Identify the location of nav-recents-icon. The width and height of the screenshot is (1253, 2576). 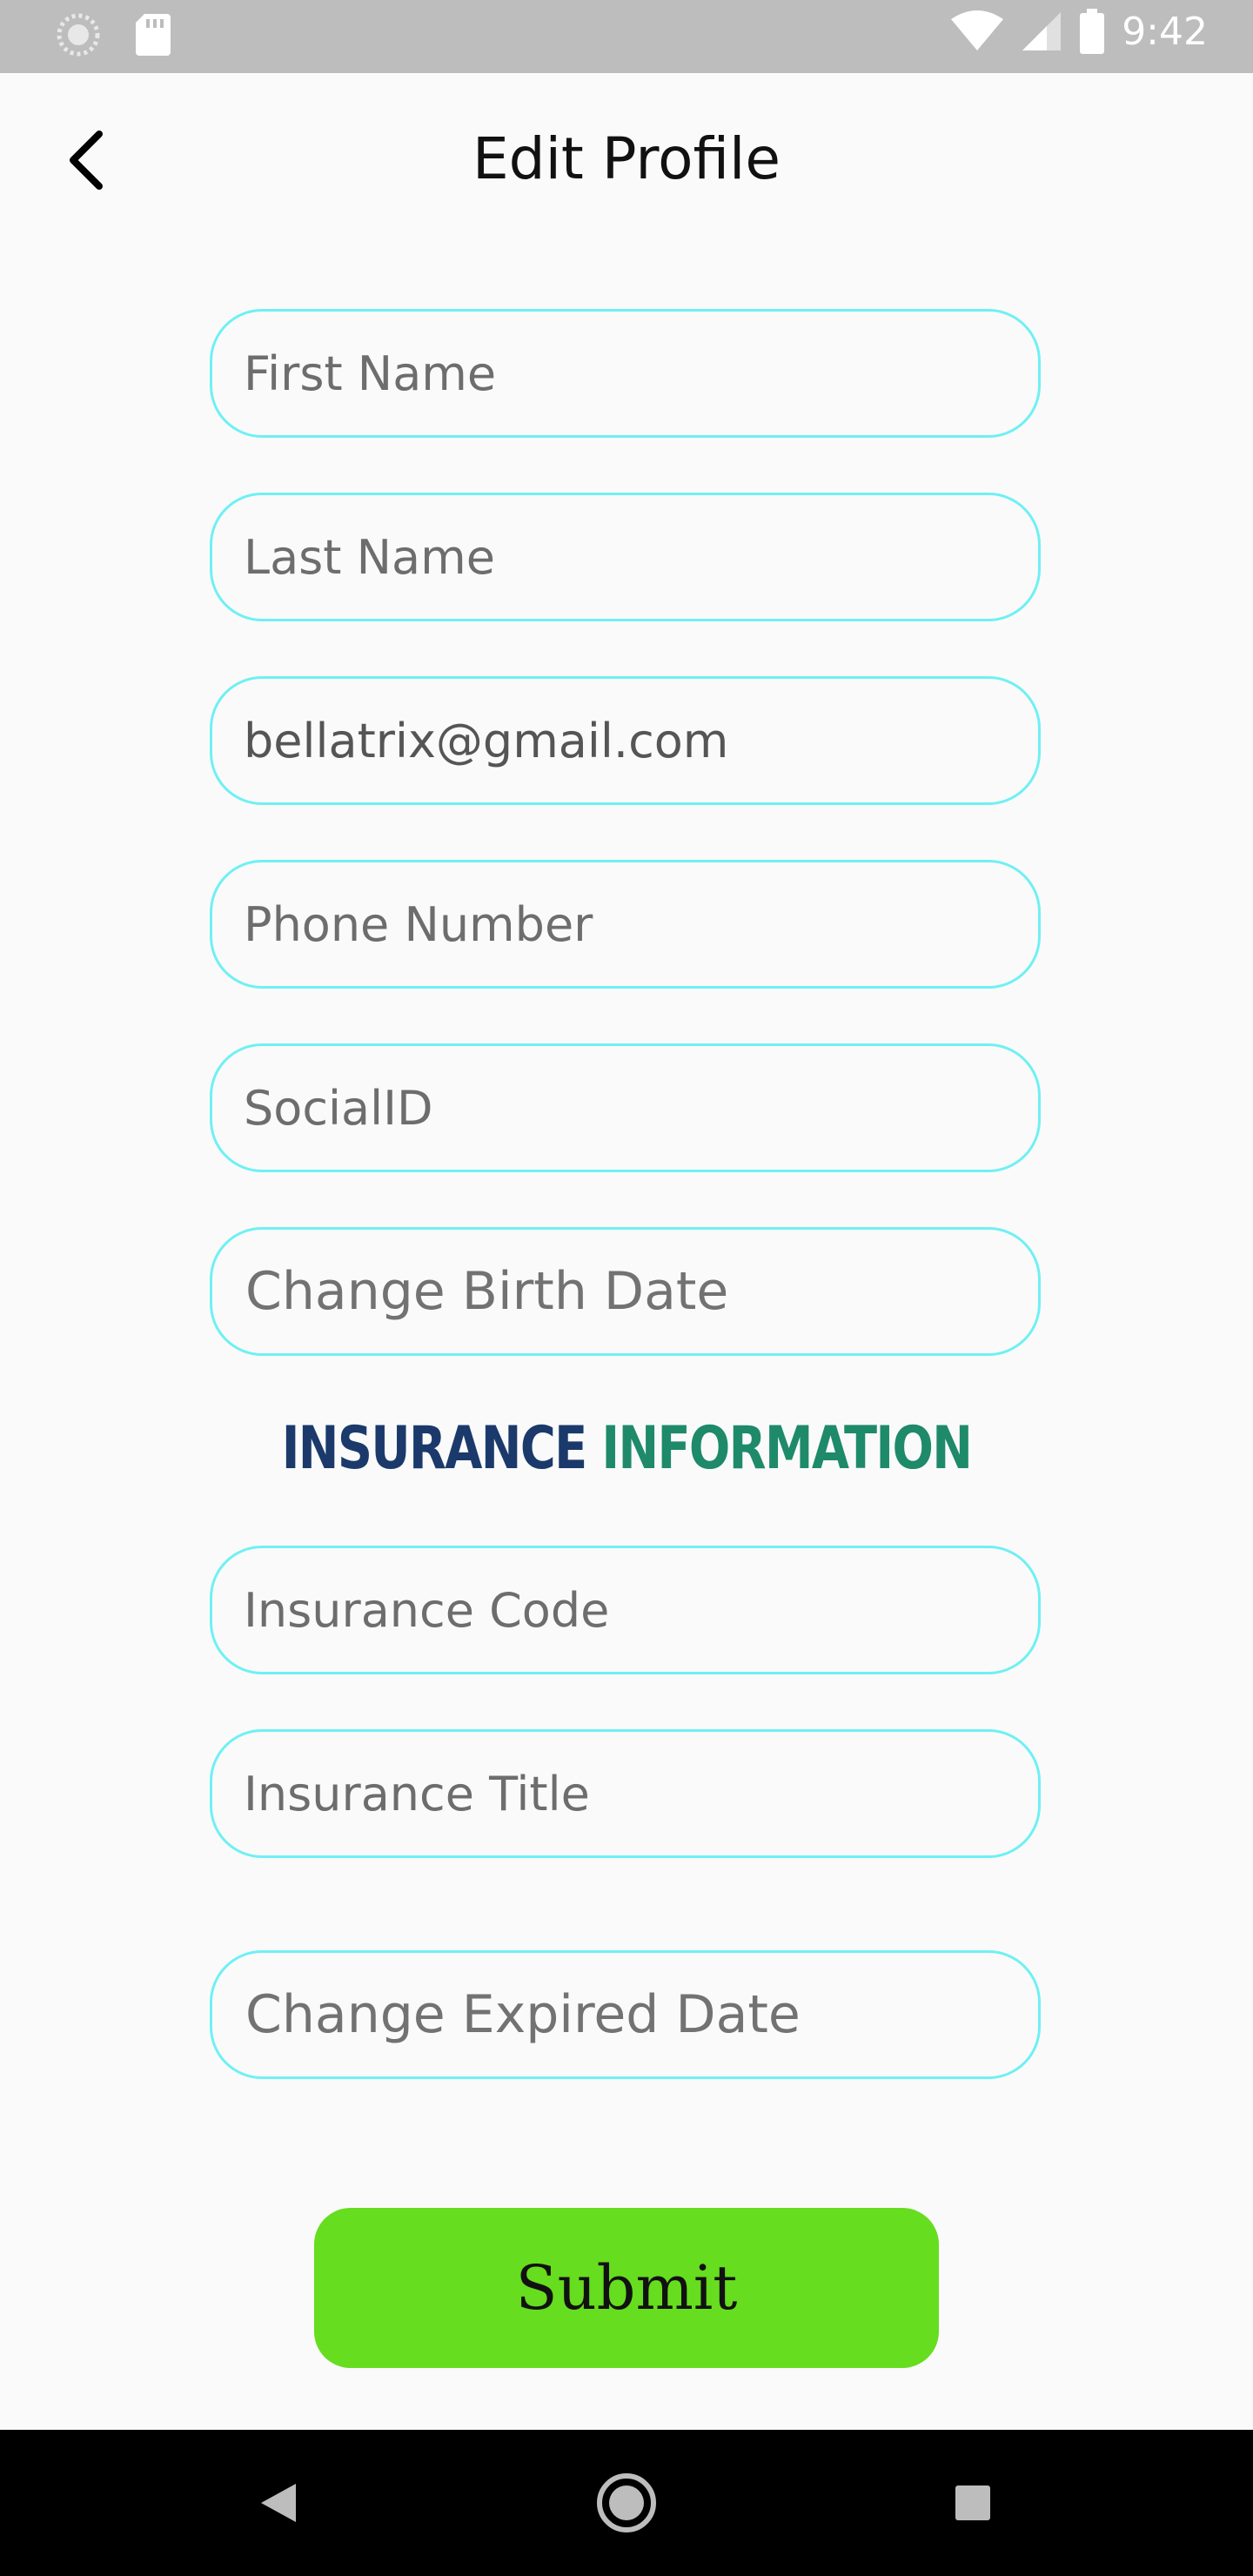
(972, 2502).